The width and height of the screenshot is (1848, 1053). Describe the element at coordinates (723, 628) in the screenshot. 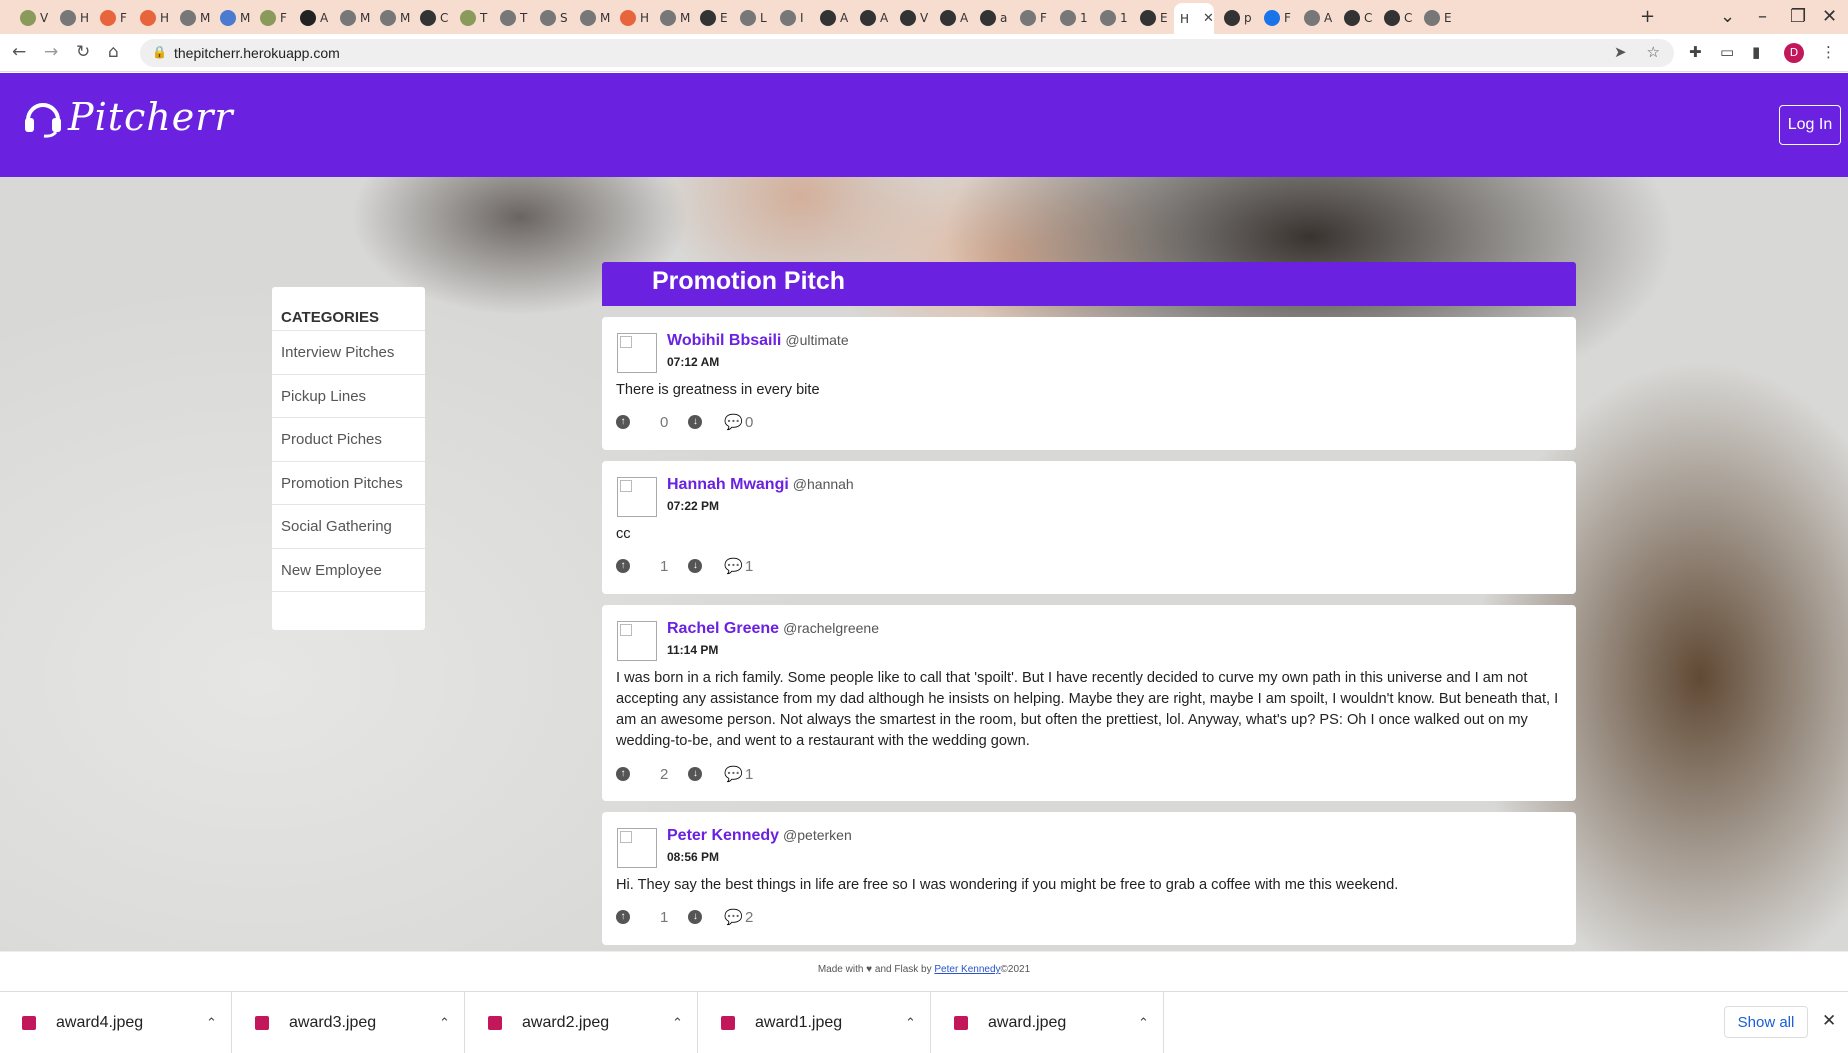

I see `author-name: Rachel Greene` at that location.